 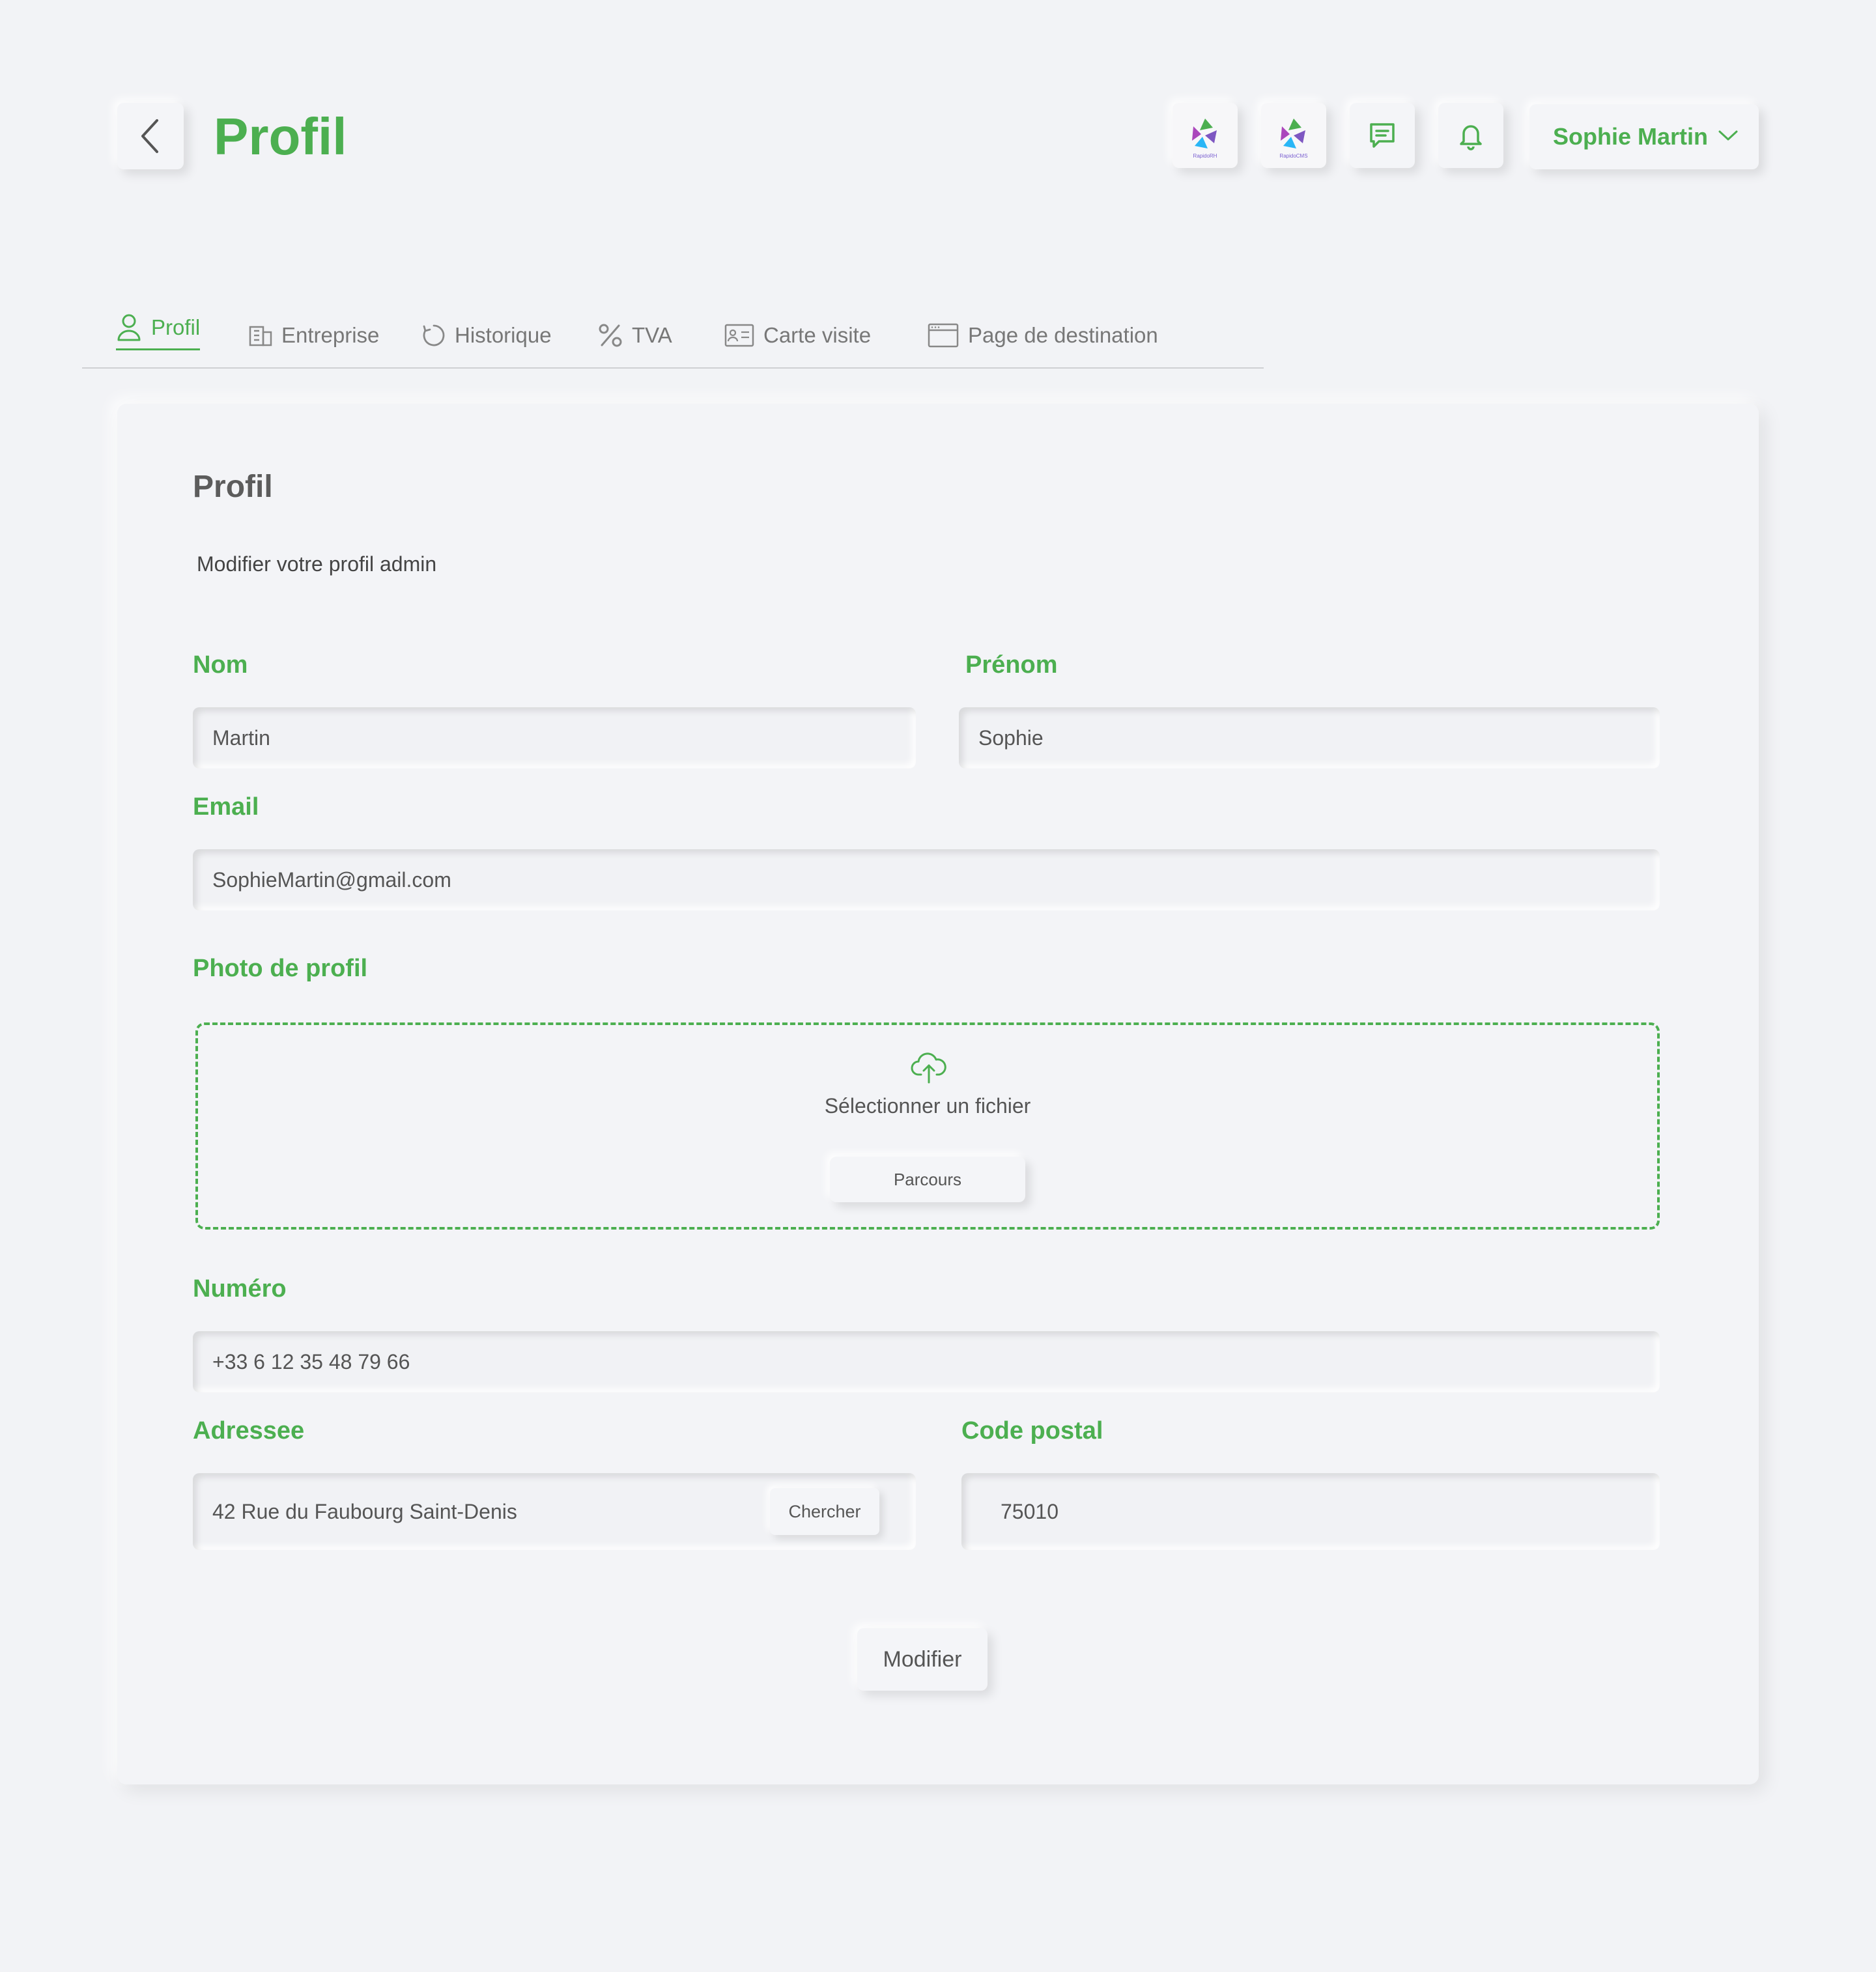 I want to click on user-menu: Sophie Martin, so click(x=1644, y=137).